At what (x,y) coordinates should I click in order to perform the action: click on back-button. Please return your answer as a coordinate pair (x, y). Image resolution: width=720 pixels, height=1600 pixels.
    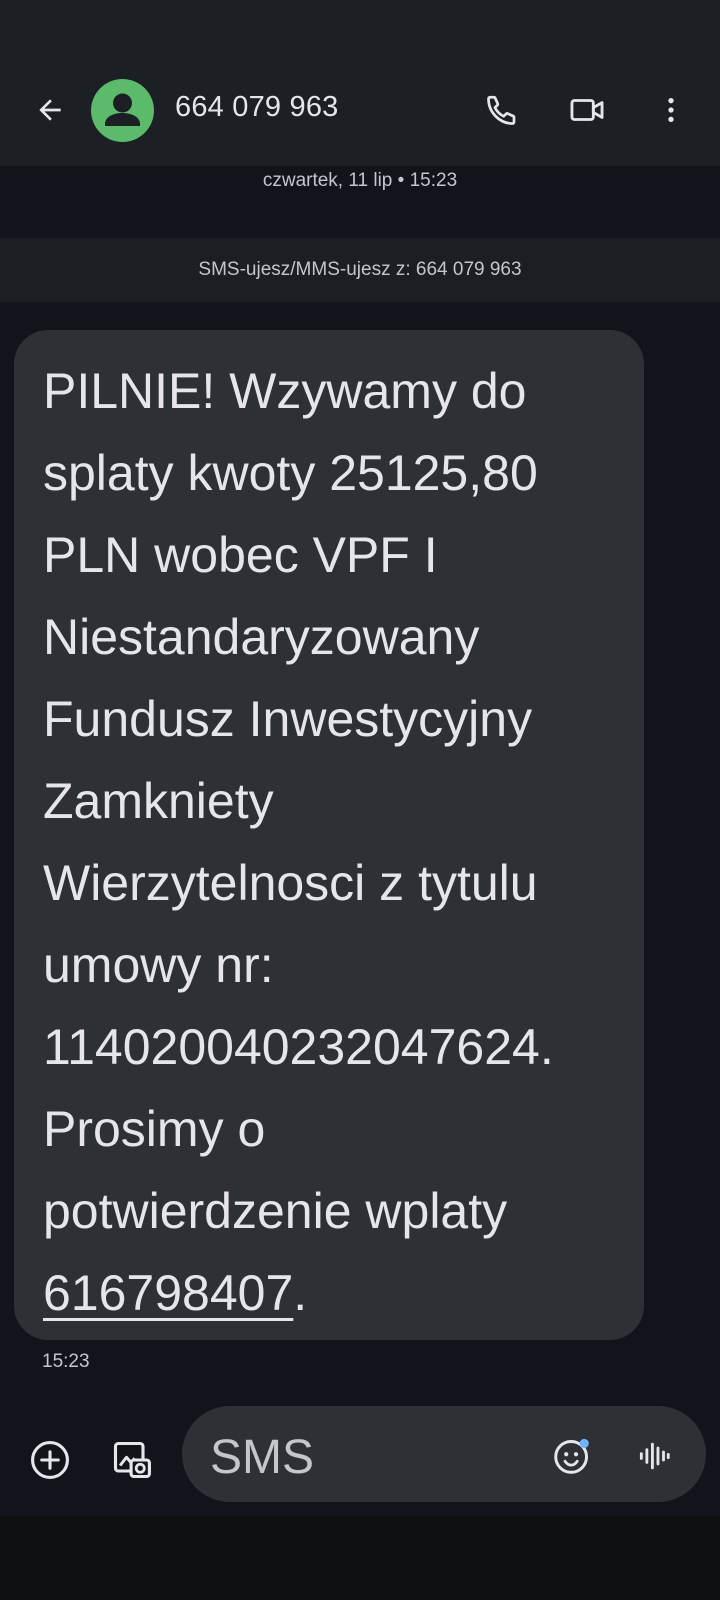
    Looking at the image, I should click on (50, 110).